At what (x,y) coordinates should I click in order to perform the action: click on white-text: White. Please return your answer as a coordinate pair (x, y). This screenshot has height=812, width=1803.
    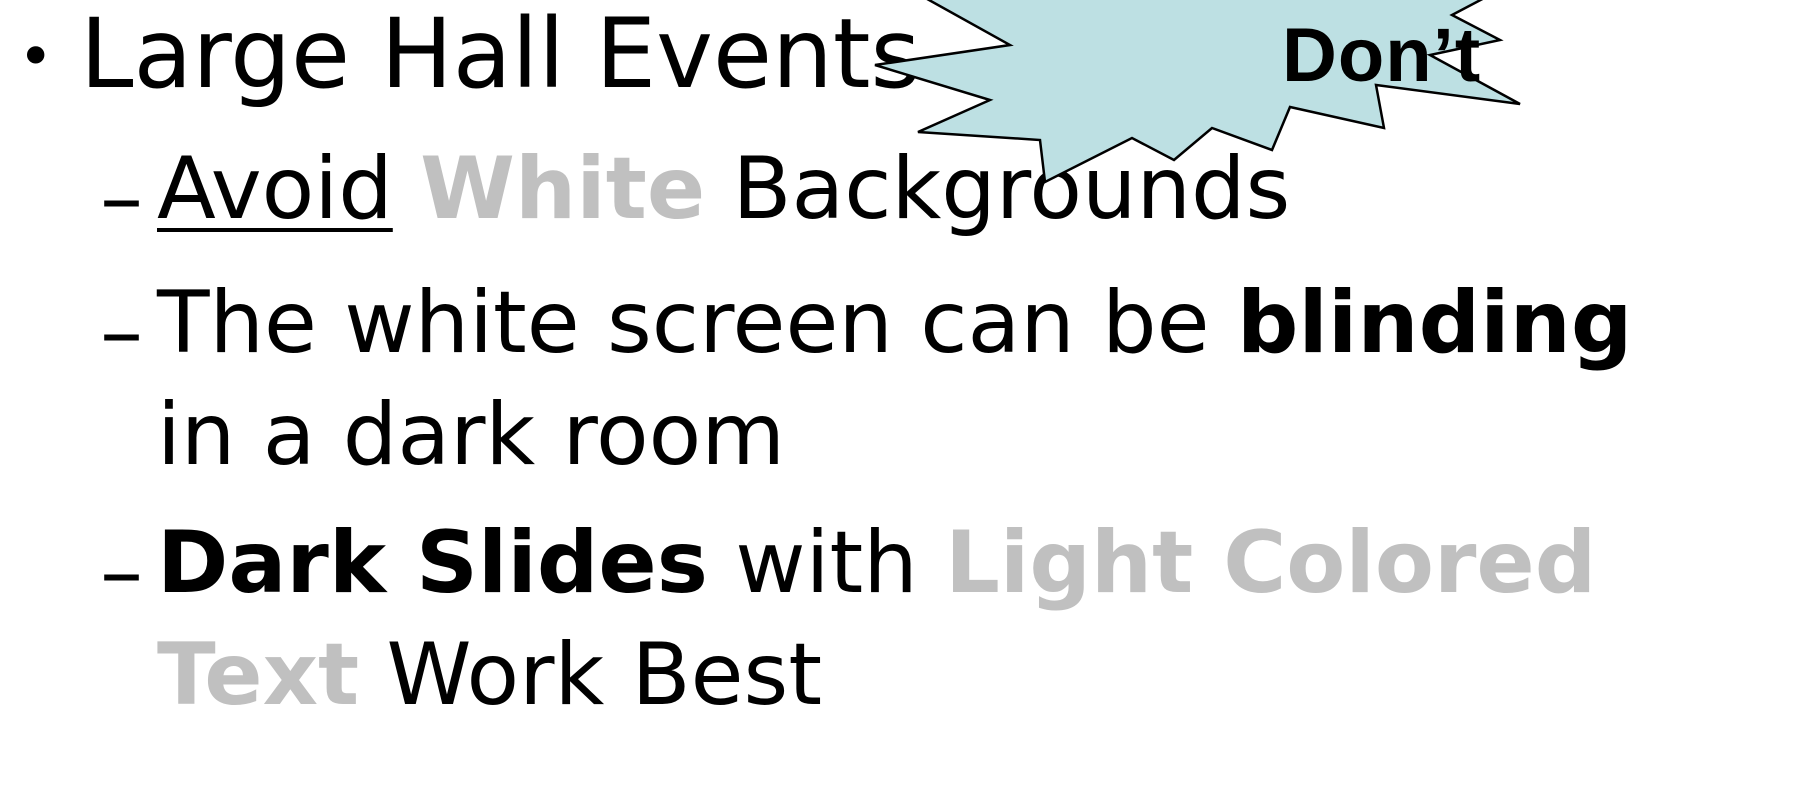
    Looking at the image, I should click on (563, 189).